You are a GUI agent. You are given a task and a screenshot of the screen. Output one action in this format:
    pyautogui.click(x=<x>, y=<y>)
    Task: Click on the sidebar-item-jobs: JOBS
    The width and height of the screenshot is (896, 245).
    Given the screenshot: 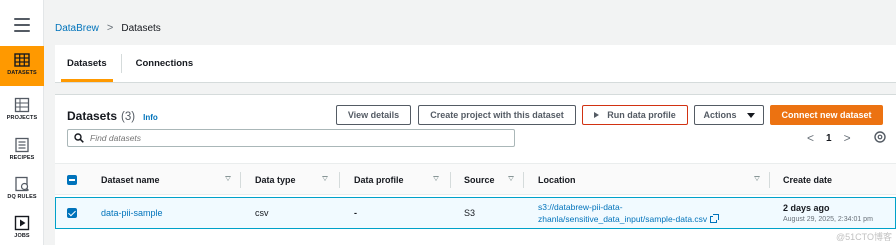 What is the action you would take?
    pyautogui.click(x=22, y=227)
    